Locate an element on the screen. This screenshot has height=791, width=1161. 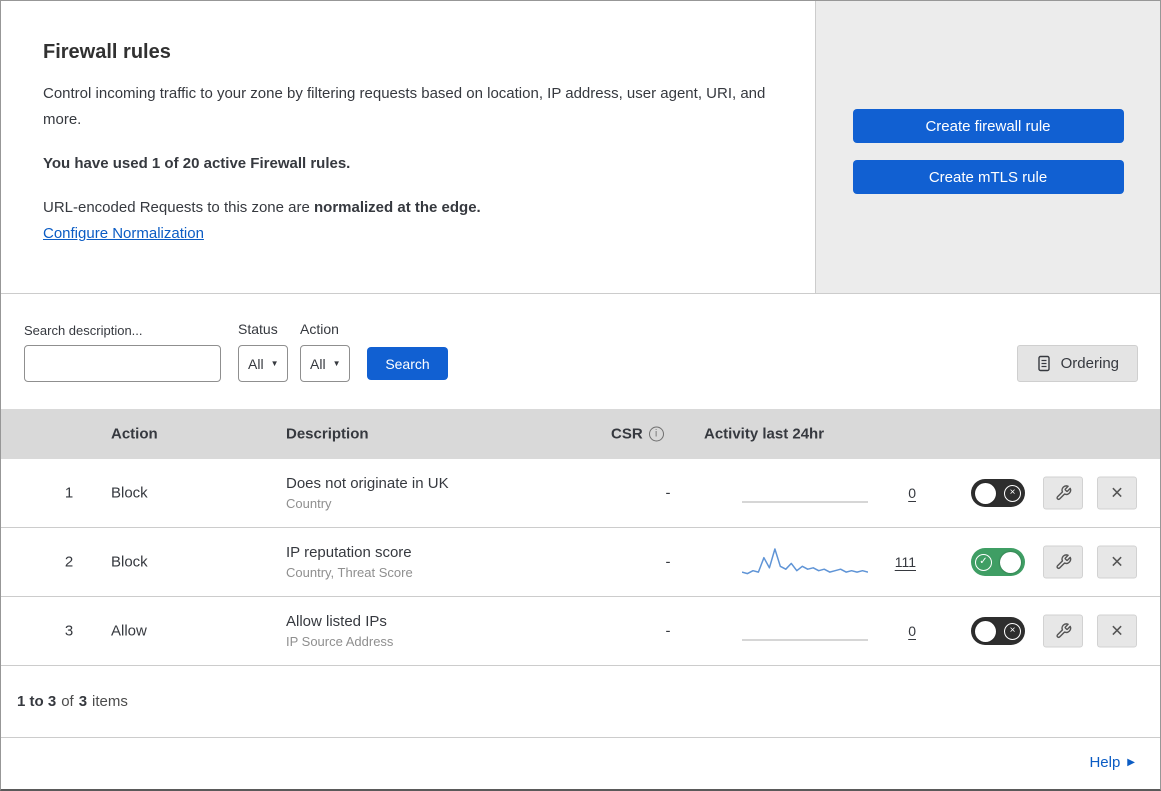
rule-activity: 111 is located at coordinates (810, 562).